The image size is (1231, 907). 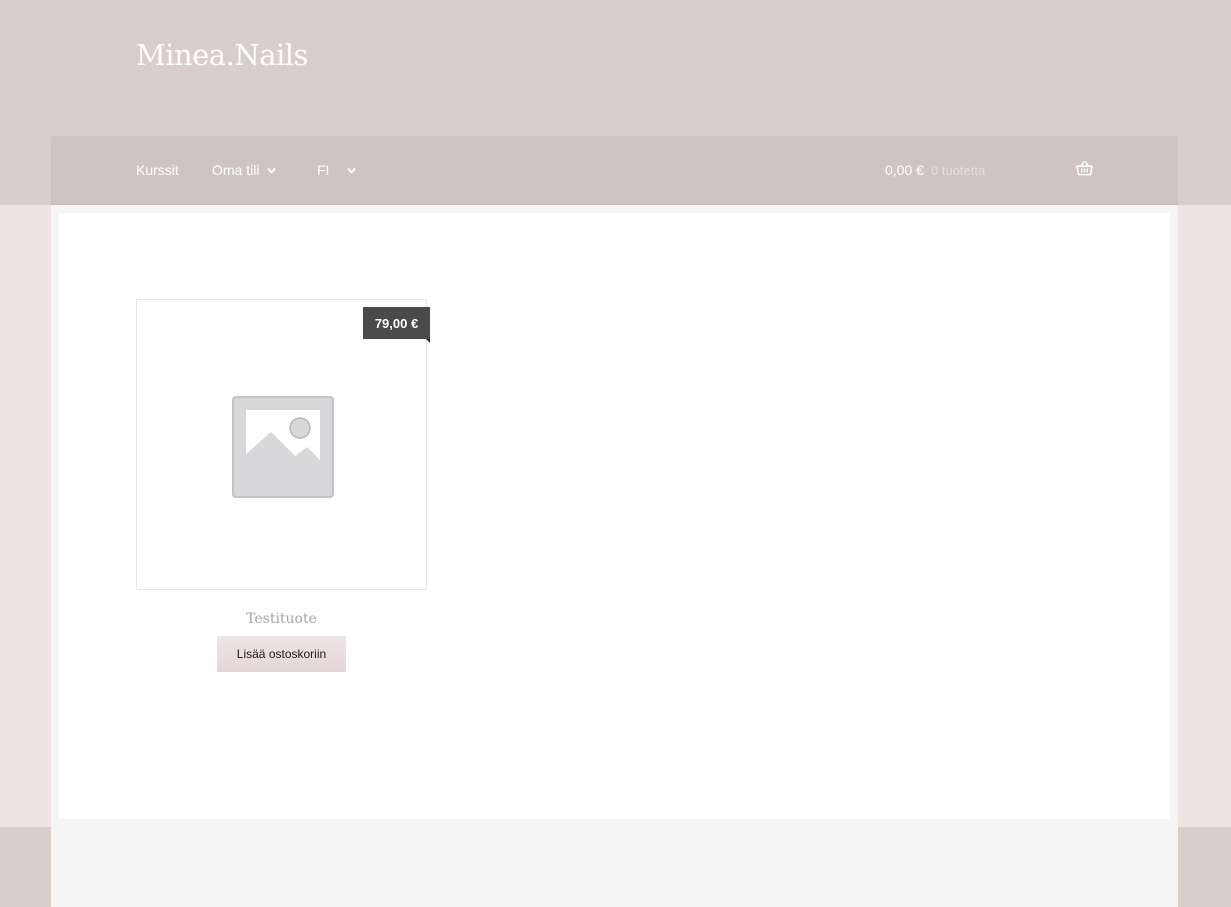 I want to click on primary-navigation: Kurssit Oma tili FI 0,00 € 0 tuotetta, so click(x=614, y=170).